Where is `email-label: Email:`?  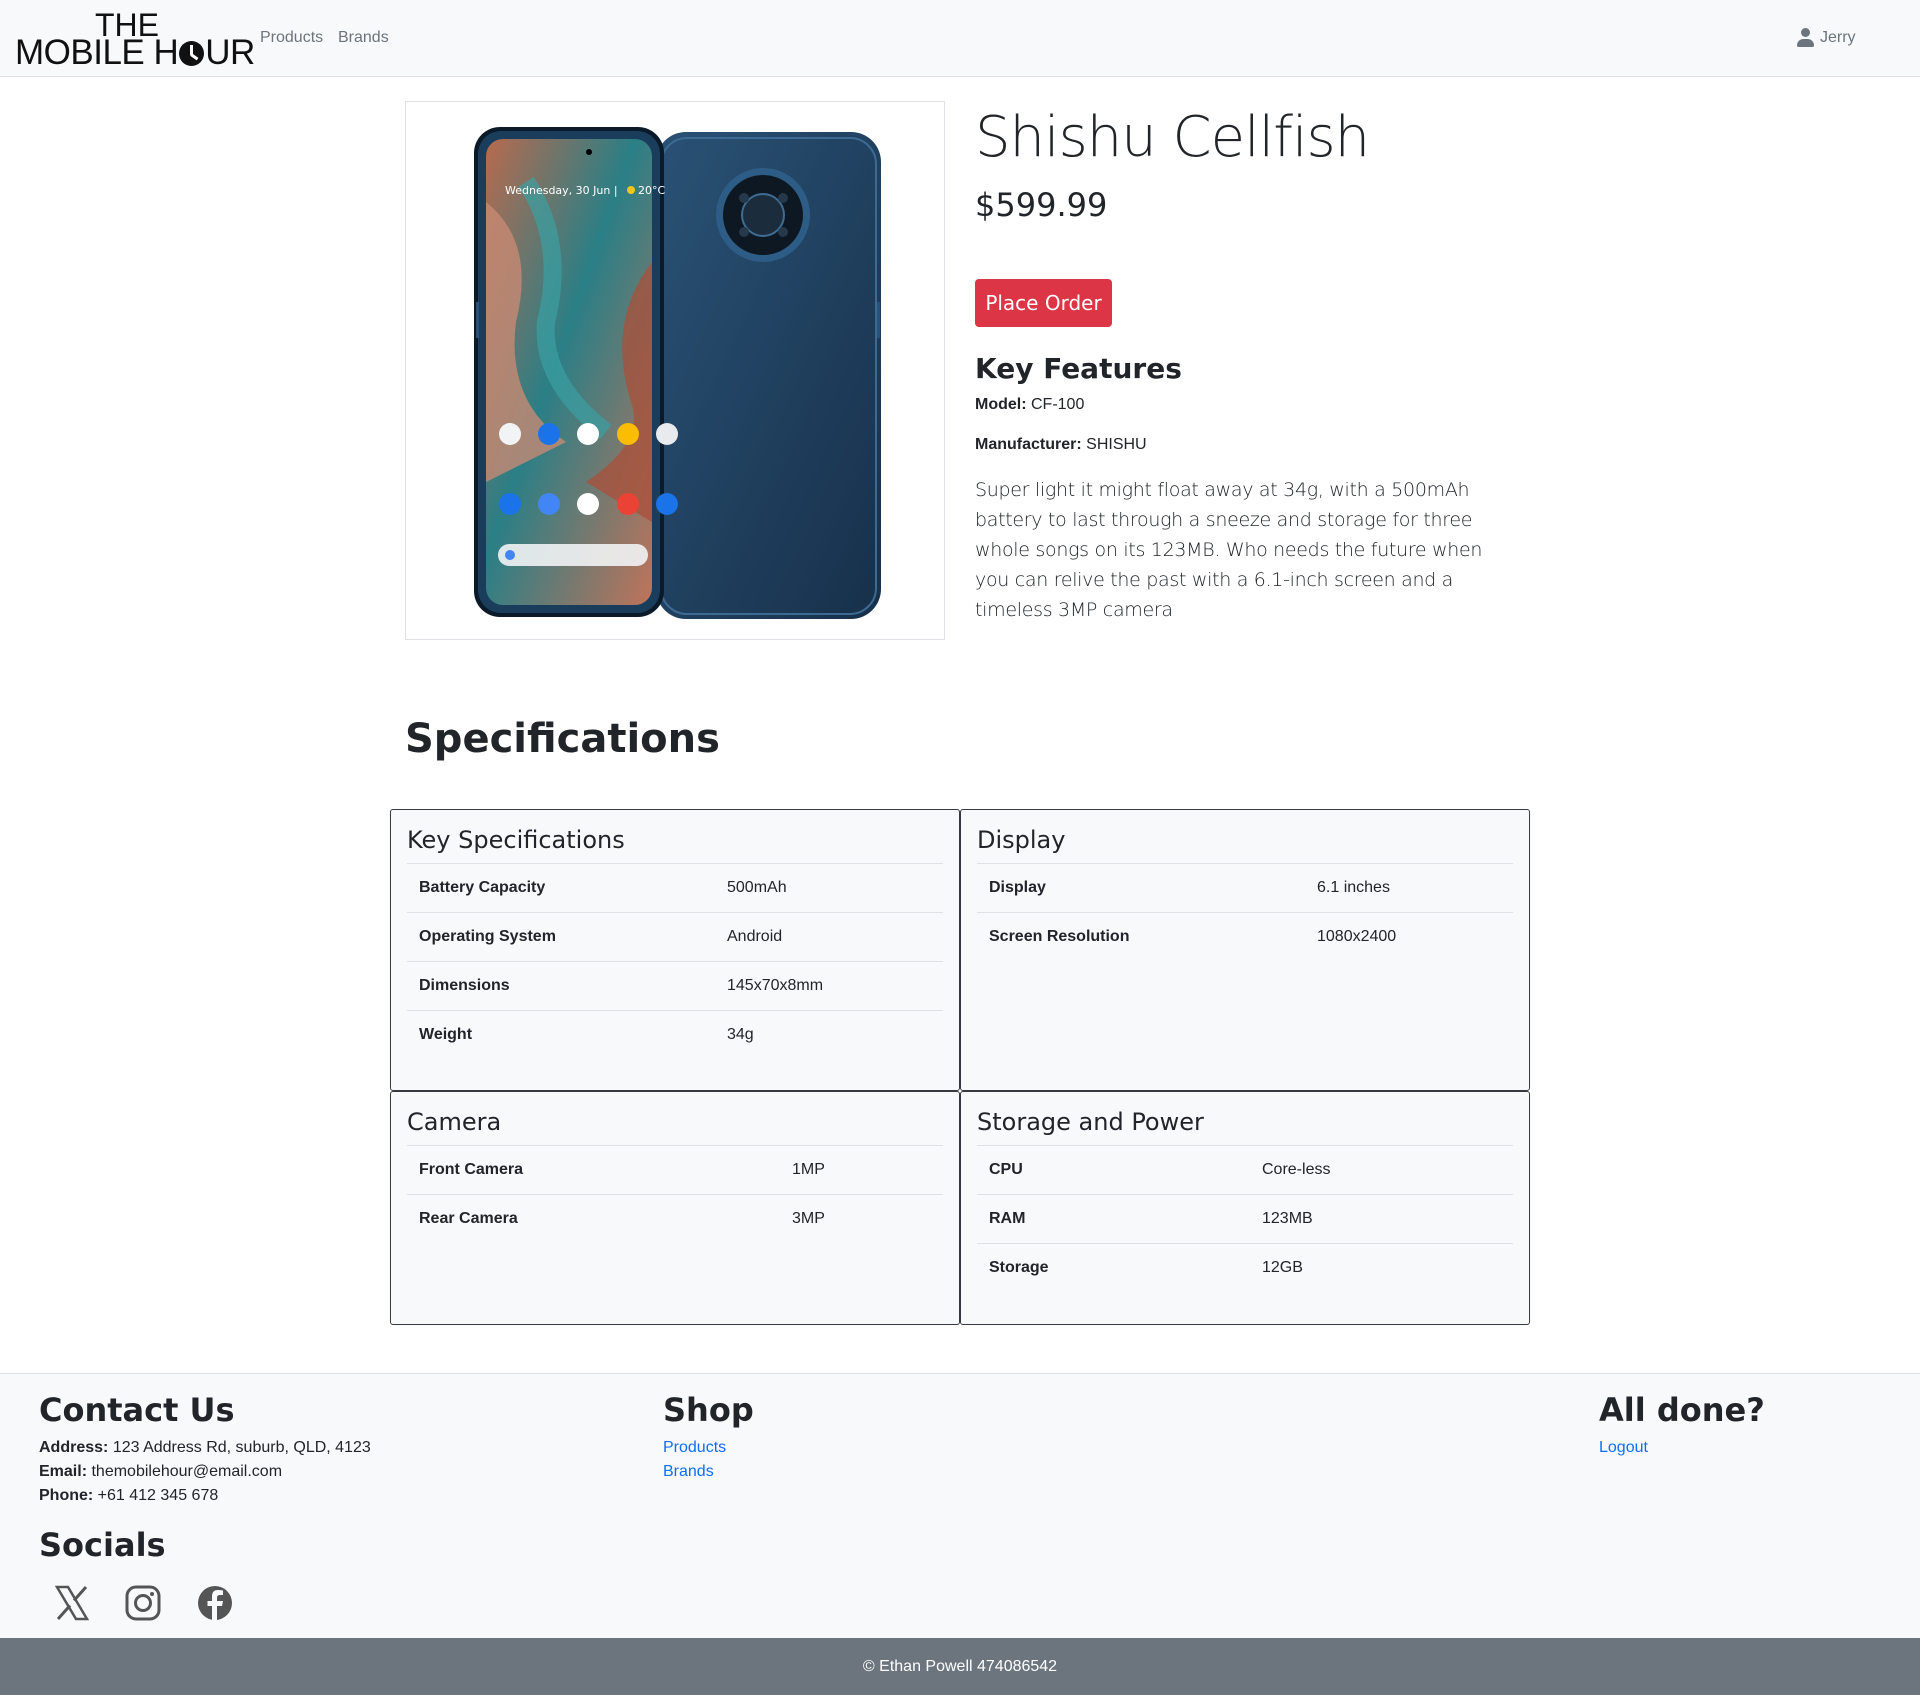 email-label: Email: is located at coordinates (63, 1471).